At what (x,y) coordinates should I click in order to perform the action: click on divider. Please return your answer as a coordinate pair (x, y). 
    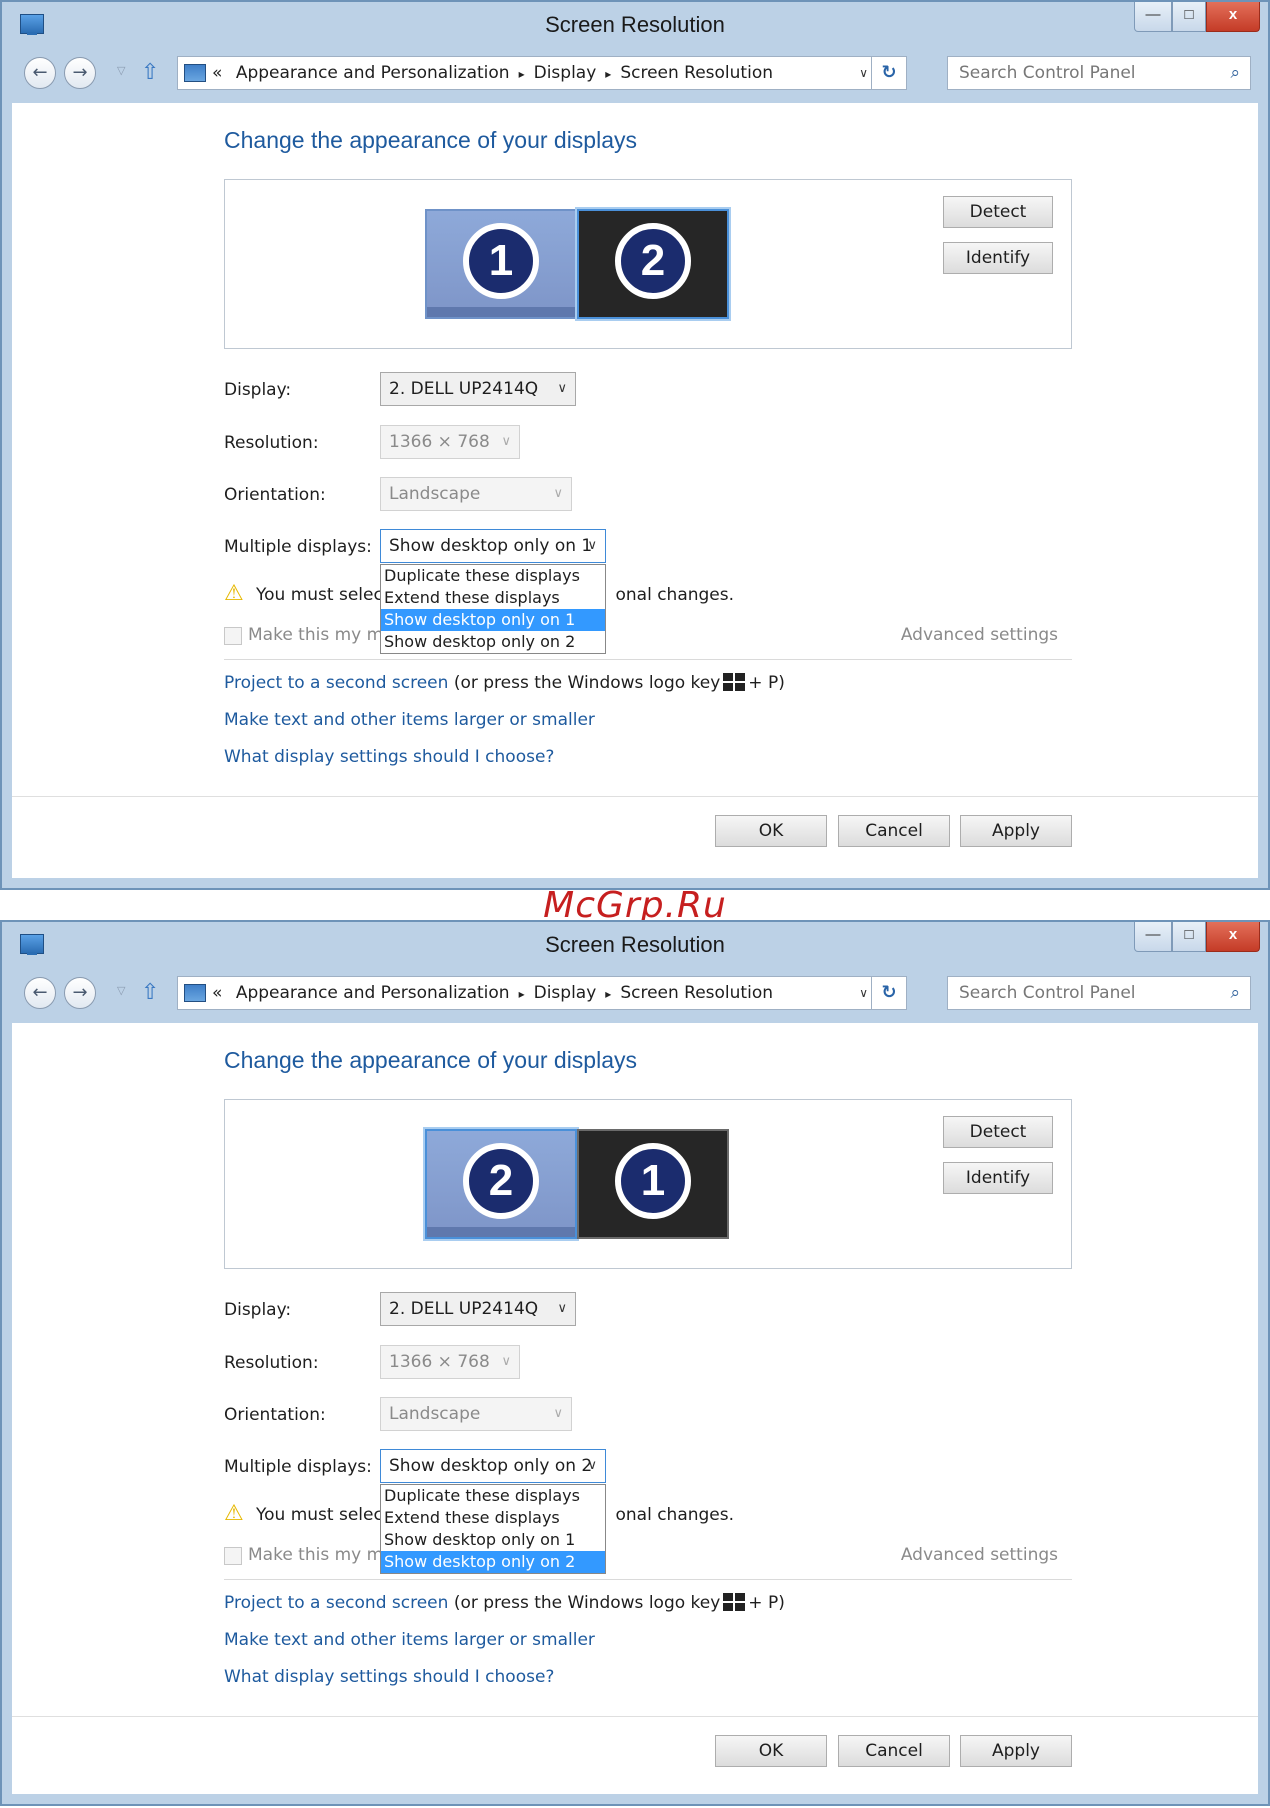
    Looking at the image, I should click on (648, 1579).